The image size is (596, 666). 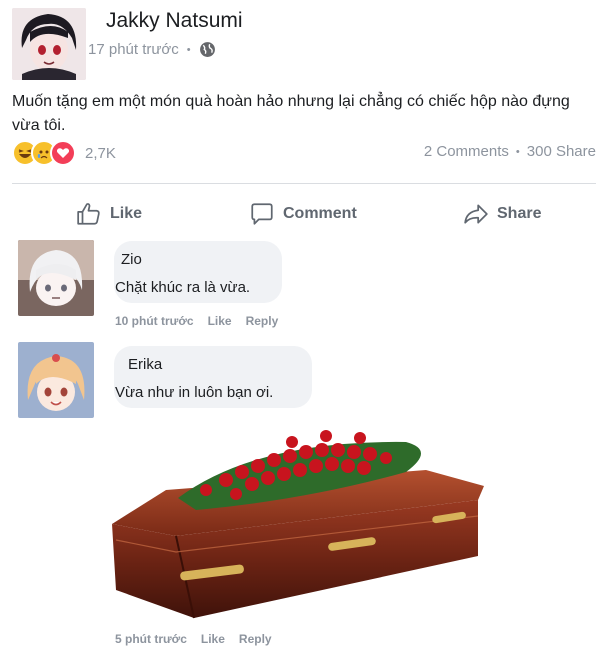 I want to click on comment-reply-zio: Reply, so click(x=262, y=321).